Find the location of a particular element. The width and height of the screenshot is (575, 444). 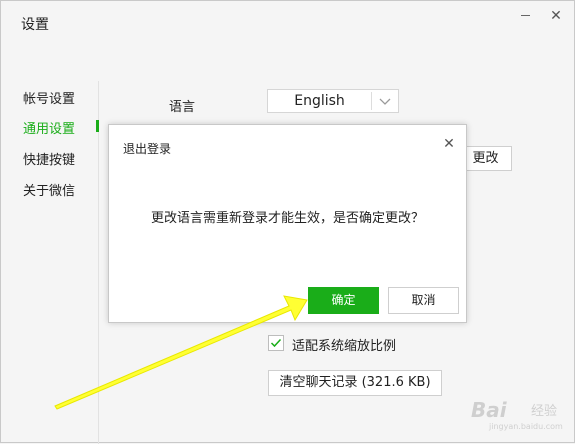

dialog-title: 退出登录 is located at coordinates (147, 149).